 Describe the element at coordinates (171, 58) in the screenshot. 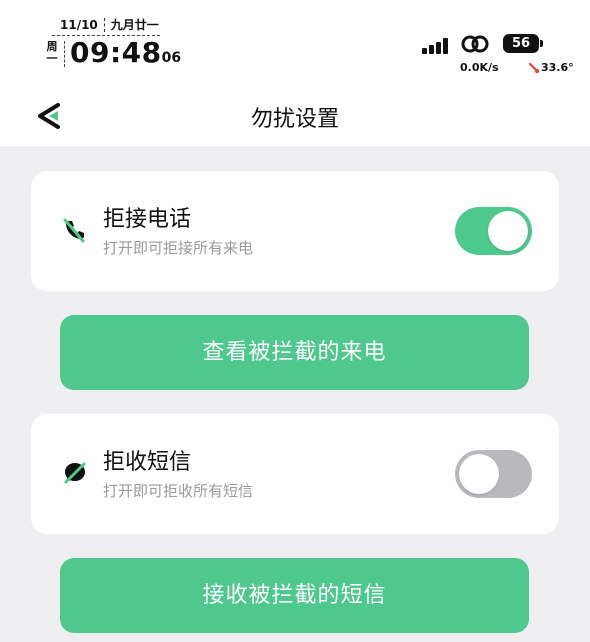

I see `clock-seconds: 06` at that location.